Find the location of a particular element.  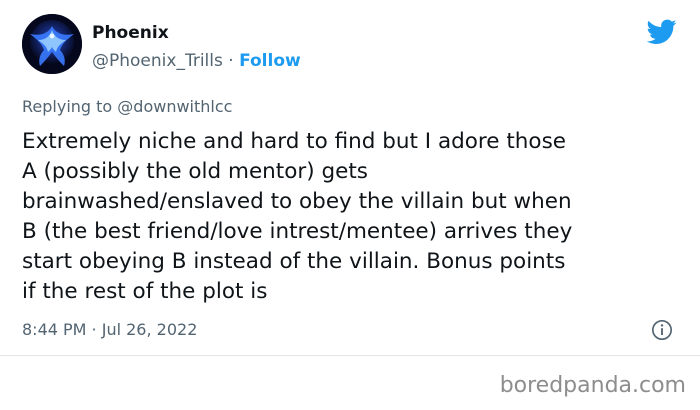

author-handle-row: @Phoenix_Trills · Follow is located at coordinates (196, 61).